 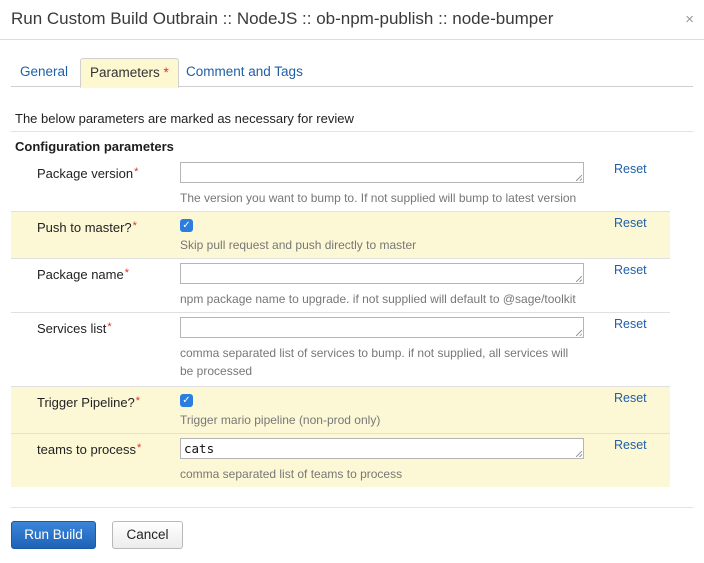 What do you see at coordinates (147, 535) in the screenshot?
I see `cancel-button: Cancel` at bounding box center [147, 535].